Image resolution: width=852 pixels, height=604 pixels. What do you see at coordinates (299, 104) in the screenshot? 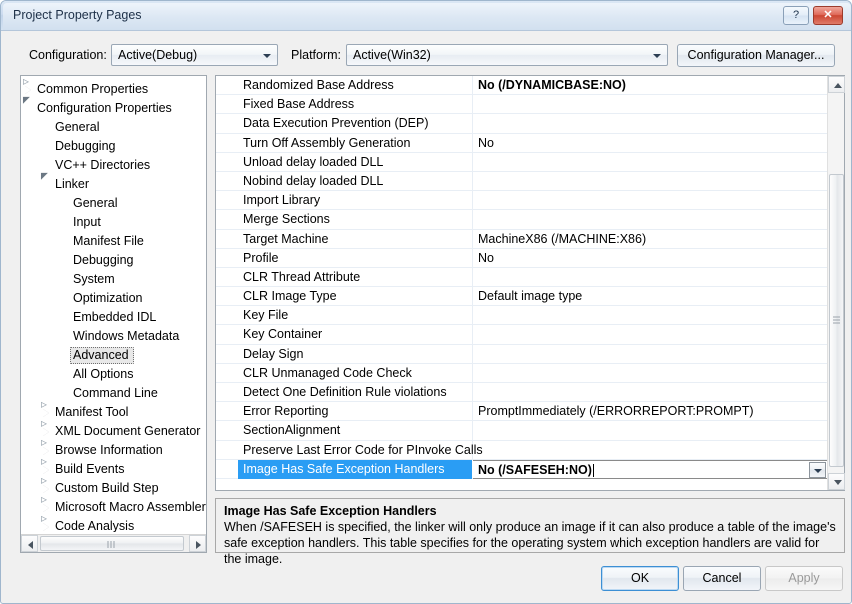
I see `property-name: Fixed Base Address` at bounding box center [299, 104].